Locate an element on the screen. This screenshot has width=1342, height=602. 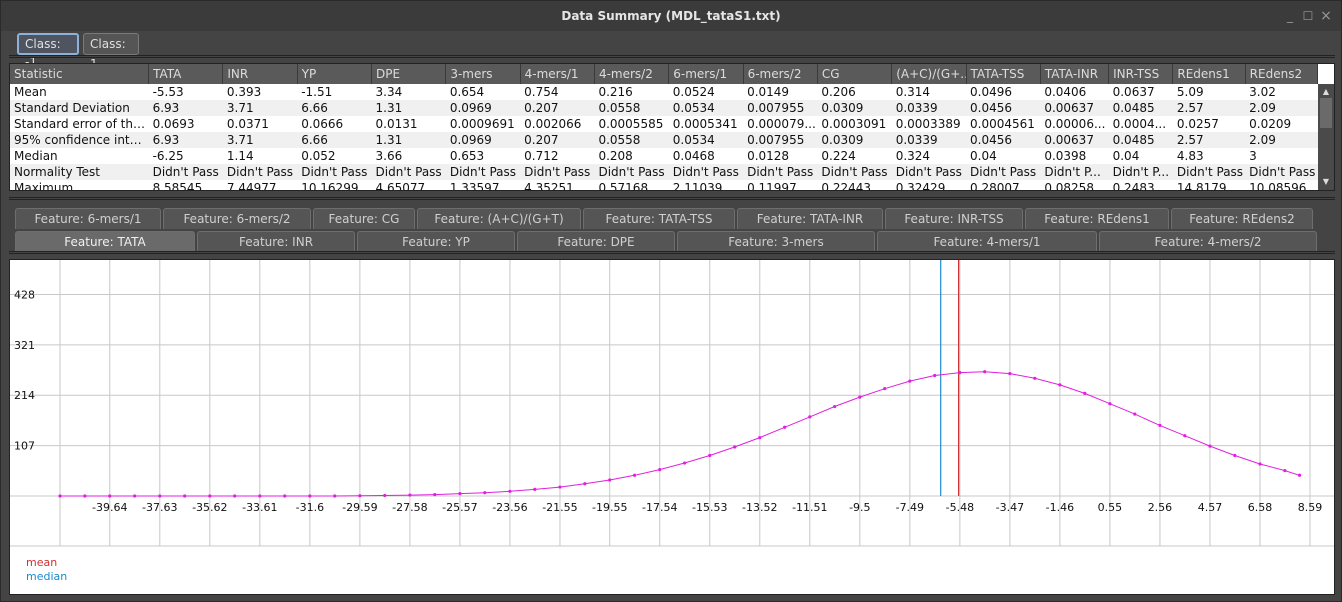
value-cell: 3 is located at coordinates (1253, 156).